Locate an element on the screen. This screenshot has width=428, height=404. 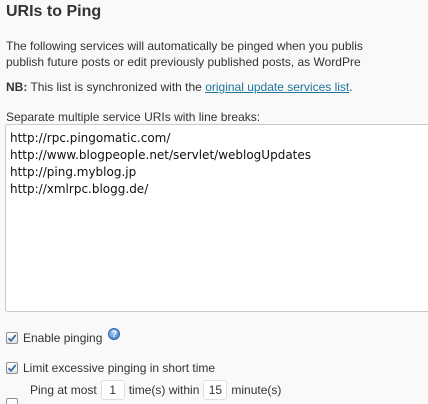
ping-minutes-input: 15 is located at coordinates (215, 390).